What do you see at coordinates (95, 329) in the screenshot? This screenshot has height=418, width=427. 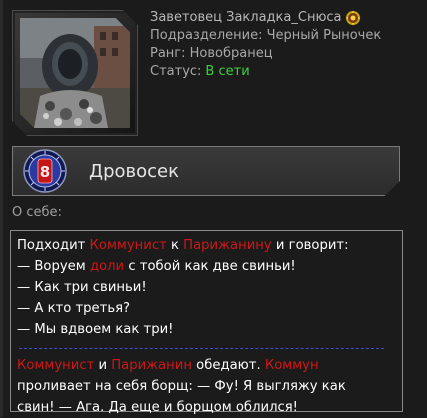 I see `about-line: — Мы вдвоем как три!` at bounding box center [95, 329].